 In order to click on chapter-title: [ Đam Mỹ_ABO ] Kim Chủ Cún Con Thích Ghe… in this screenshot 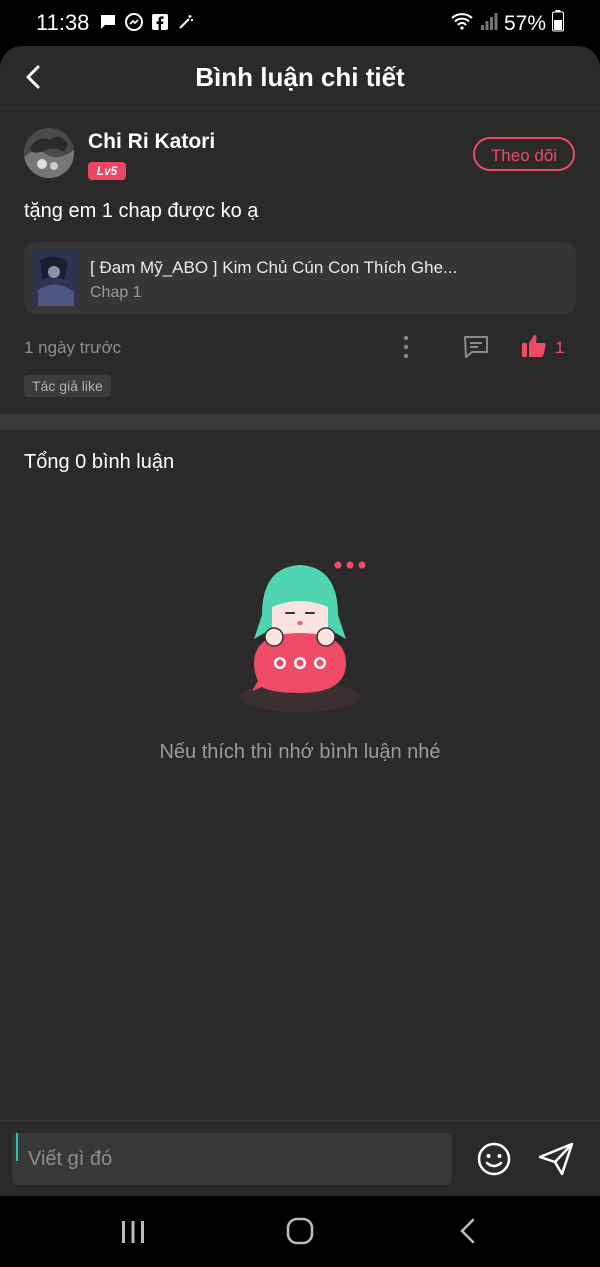, I will do `click(274, 267)`.